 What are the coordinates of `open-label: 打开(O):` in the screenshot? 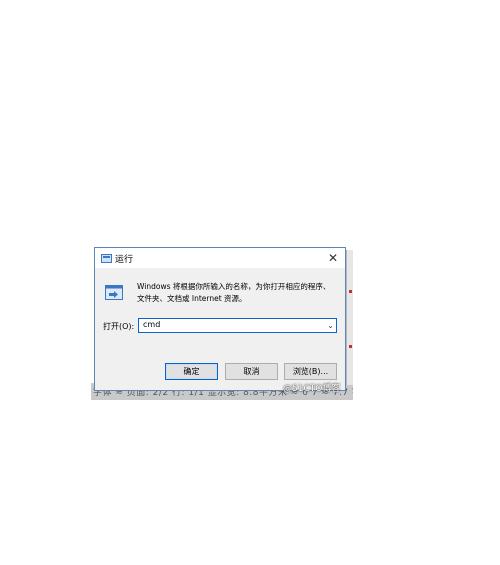 It's located at (119, 326).